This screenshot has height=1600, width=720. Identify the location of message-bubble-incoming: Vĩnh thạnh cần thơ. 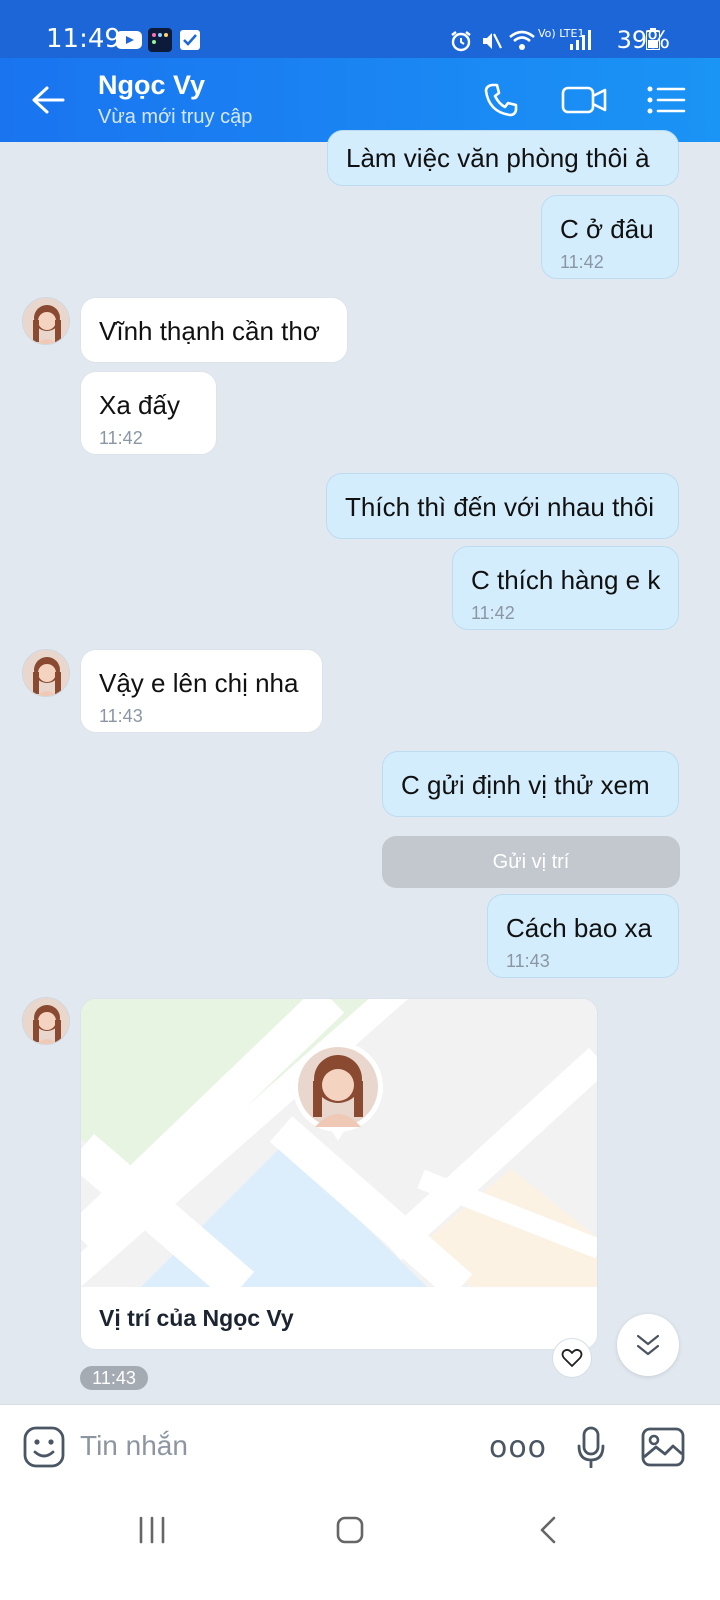
(214, 330).